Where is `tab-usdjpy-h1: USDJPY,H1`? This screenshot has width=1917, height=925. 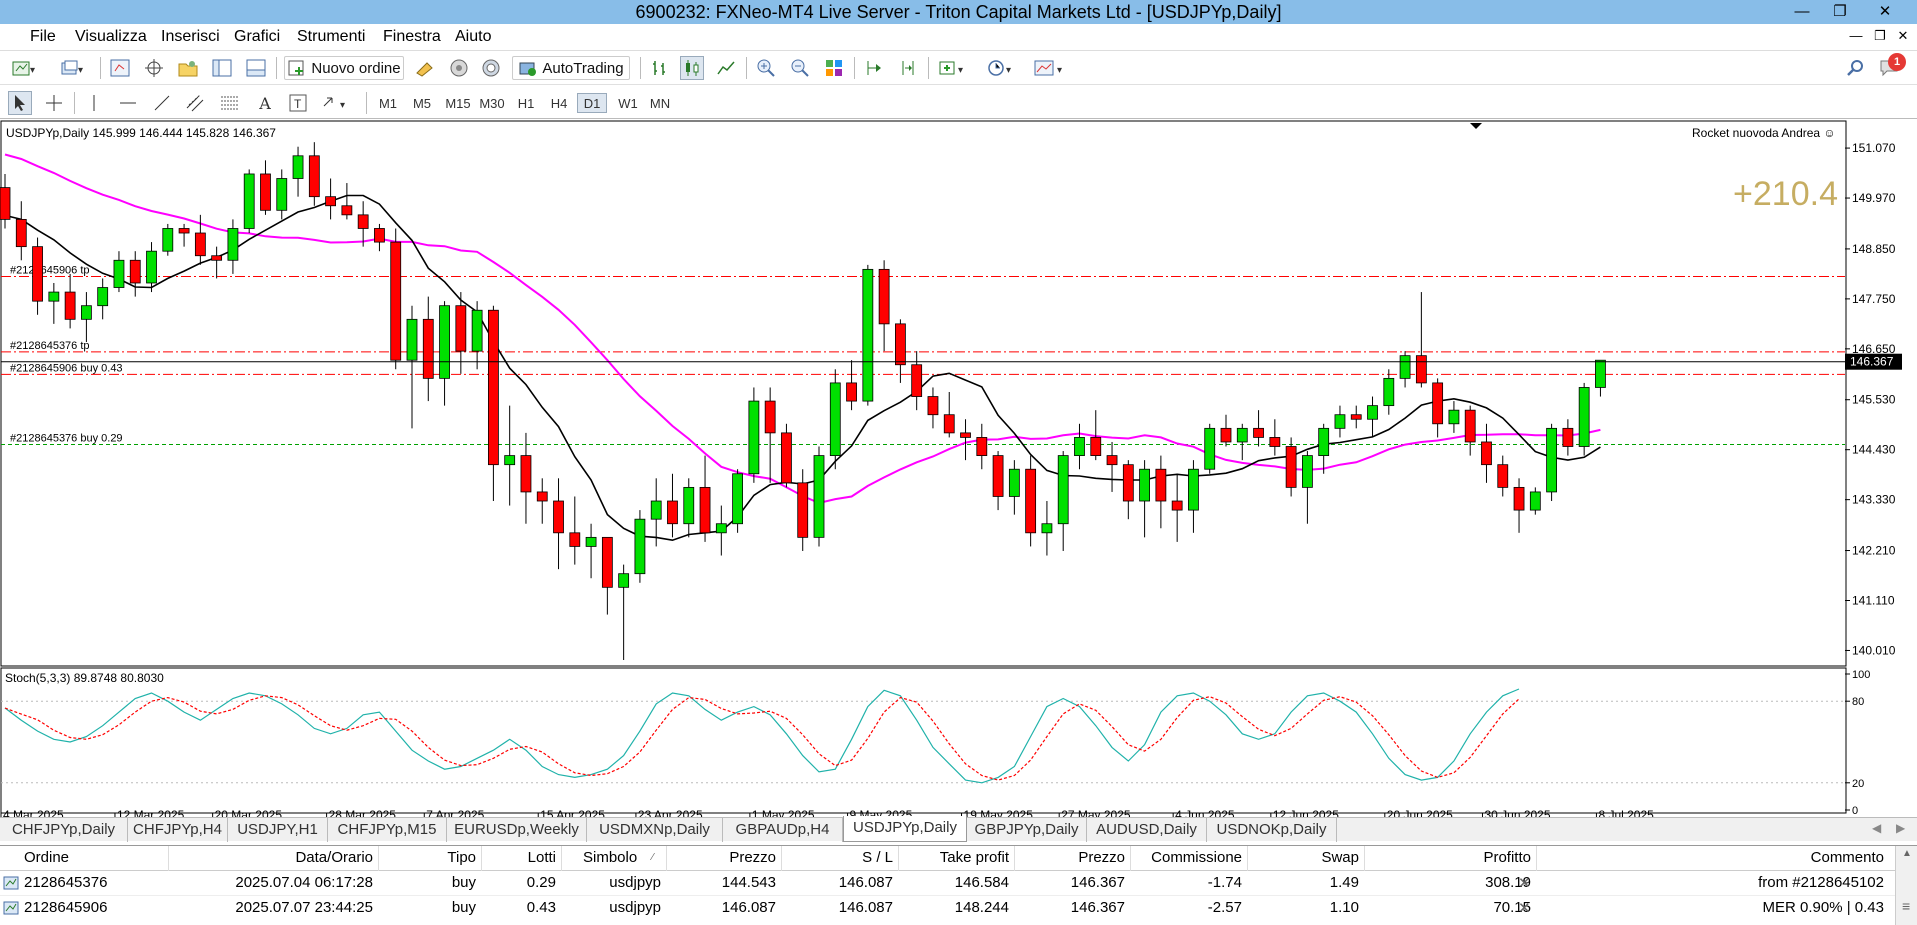 tab-usdjpy-h1: USDJPY,H1 is located at coordinates (278, 830).